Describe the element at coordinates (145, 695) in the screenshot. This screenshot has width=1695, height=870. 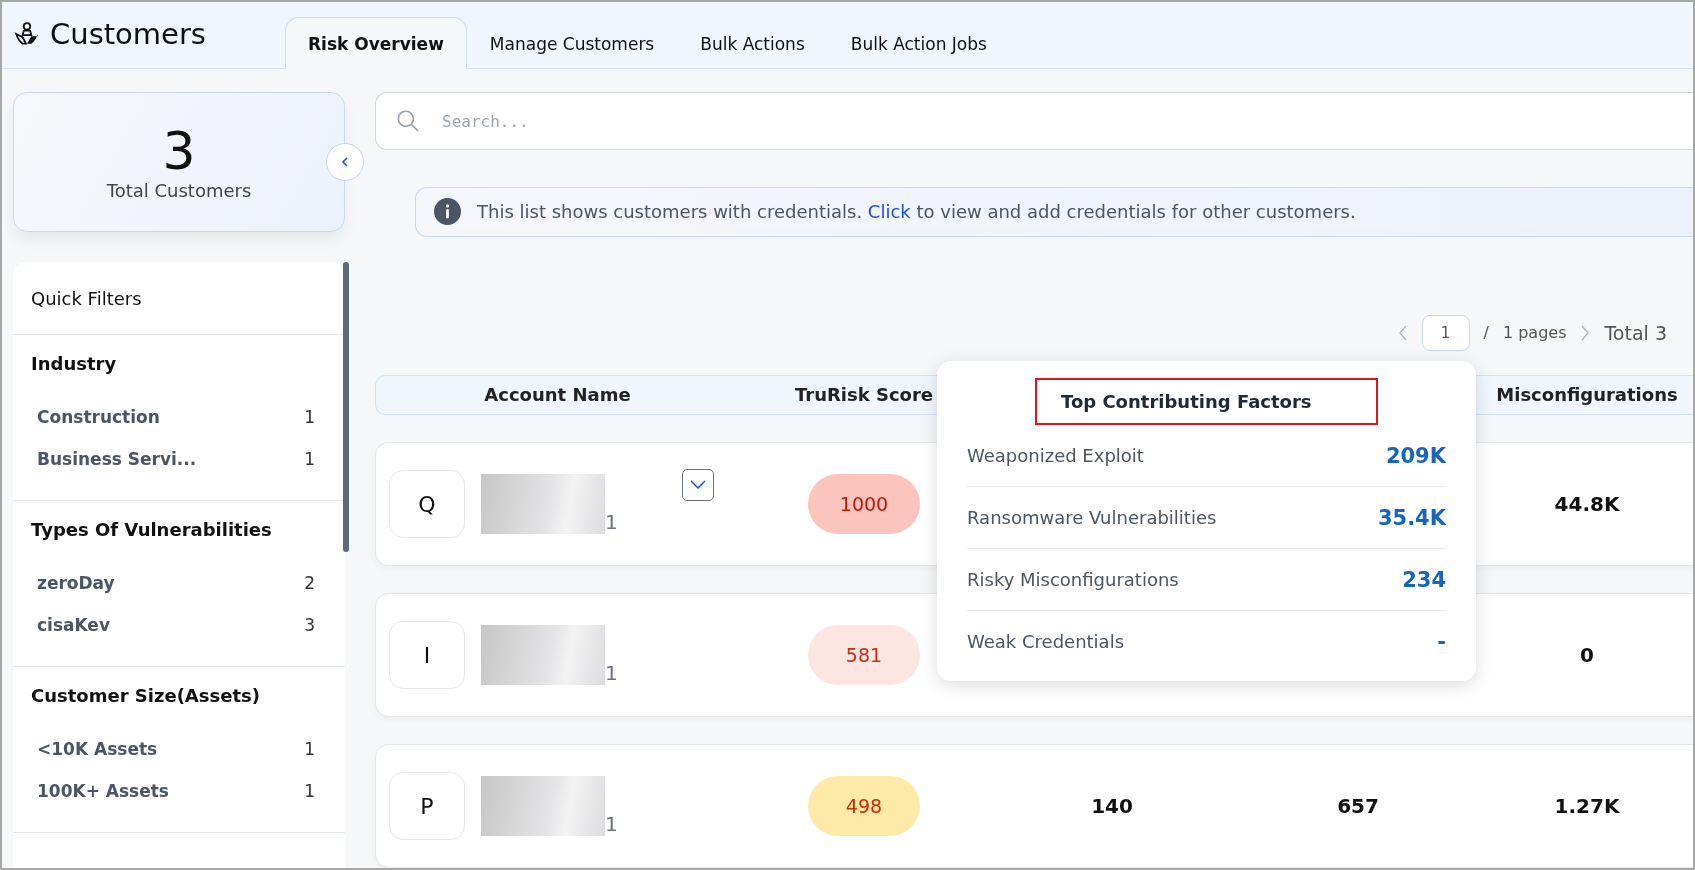
I see `section-title: Customer Size(Assets)` at that location.